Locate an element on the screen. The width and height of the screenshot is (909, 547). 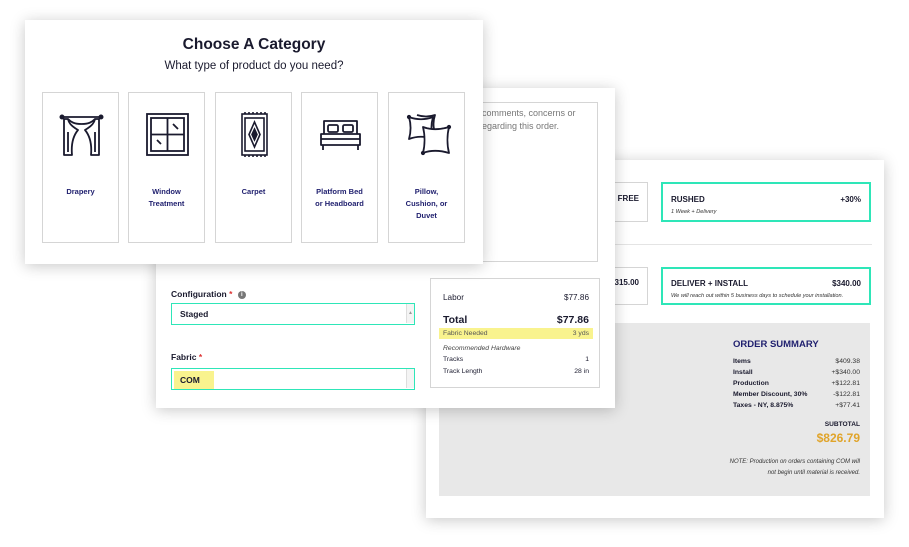
rushed-subtext: 1 Week + Delivery is located at coordinates (694, 212).